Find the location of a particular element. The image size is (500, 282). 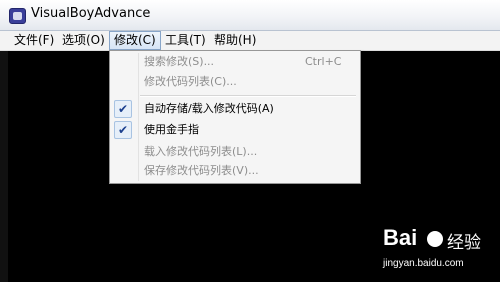

menu-separator is located at coordinates (248, 96).